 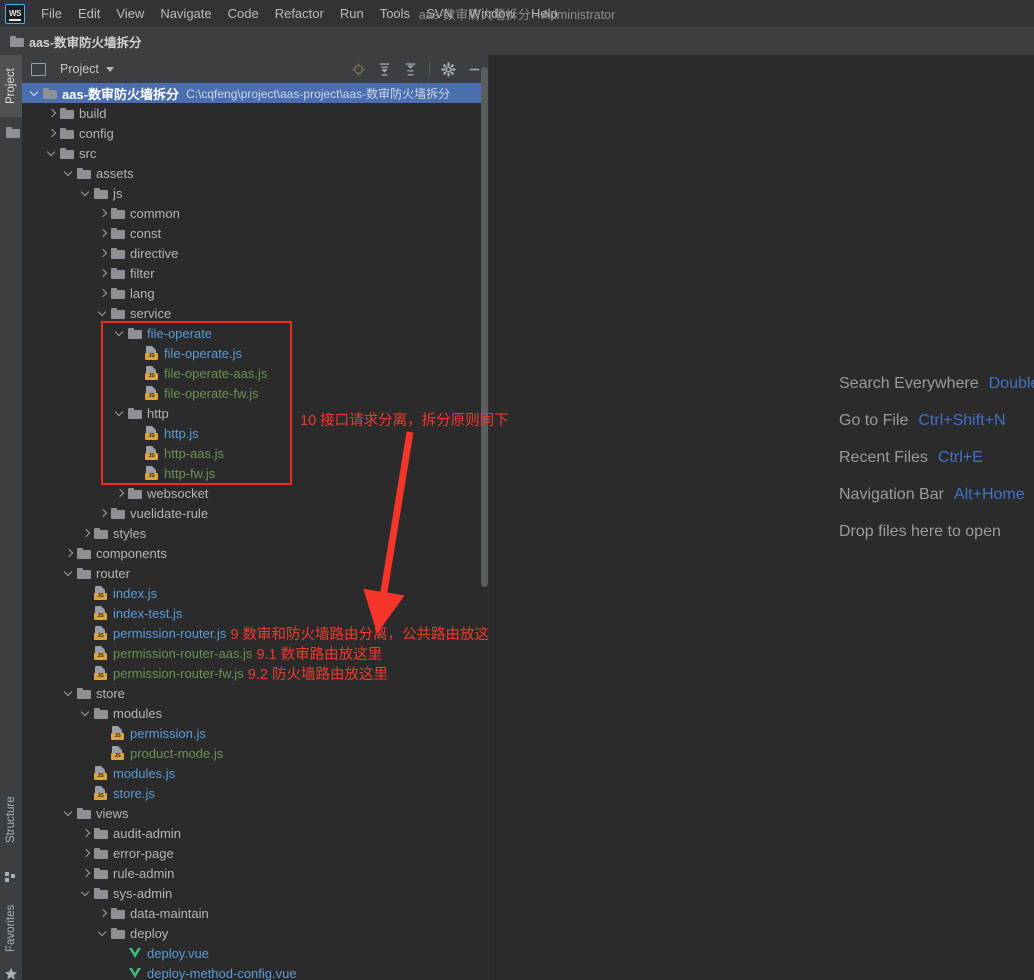 I want to click on tree-row-label: http, so click(x=158, y=413).